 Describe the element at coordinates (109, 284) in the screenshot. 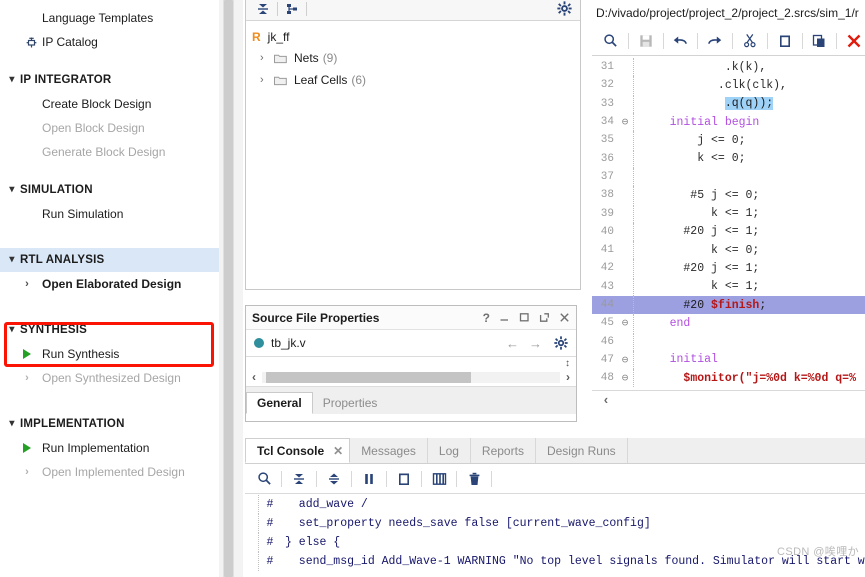

I see `sidebar-item-open-elaborated-design: › Open Elaborated Design` at that location.